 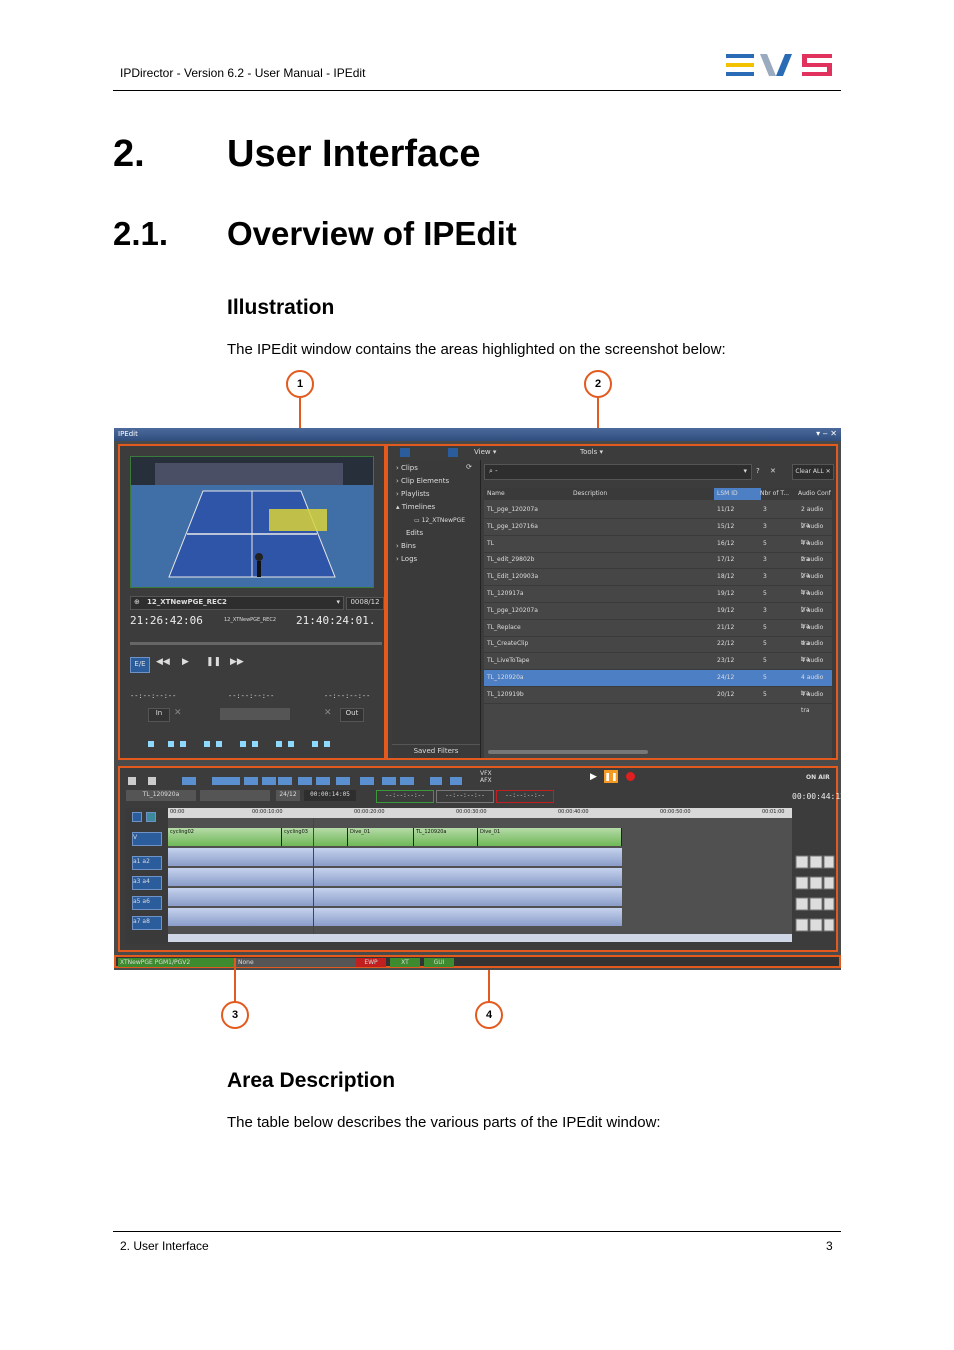 I want to click on tree-item-clips: › Clips, so click(x=407, y=468).